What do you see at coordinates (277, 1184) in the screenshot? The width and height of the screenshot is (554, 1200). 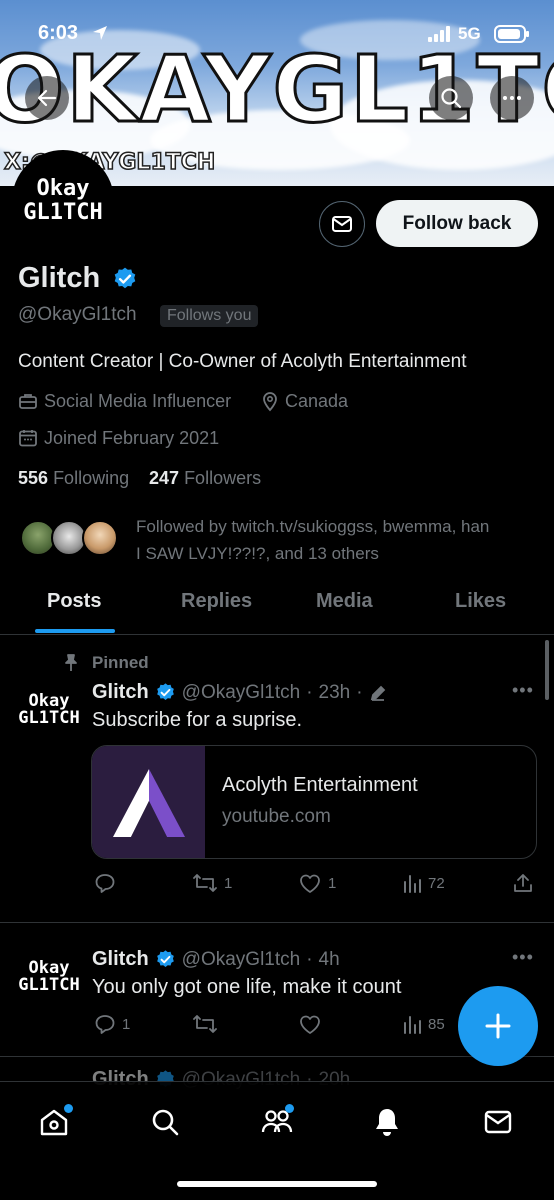 I see `home-indicator` at bounding box center [277, 1184].